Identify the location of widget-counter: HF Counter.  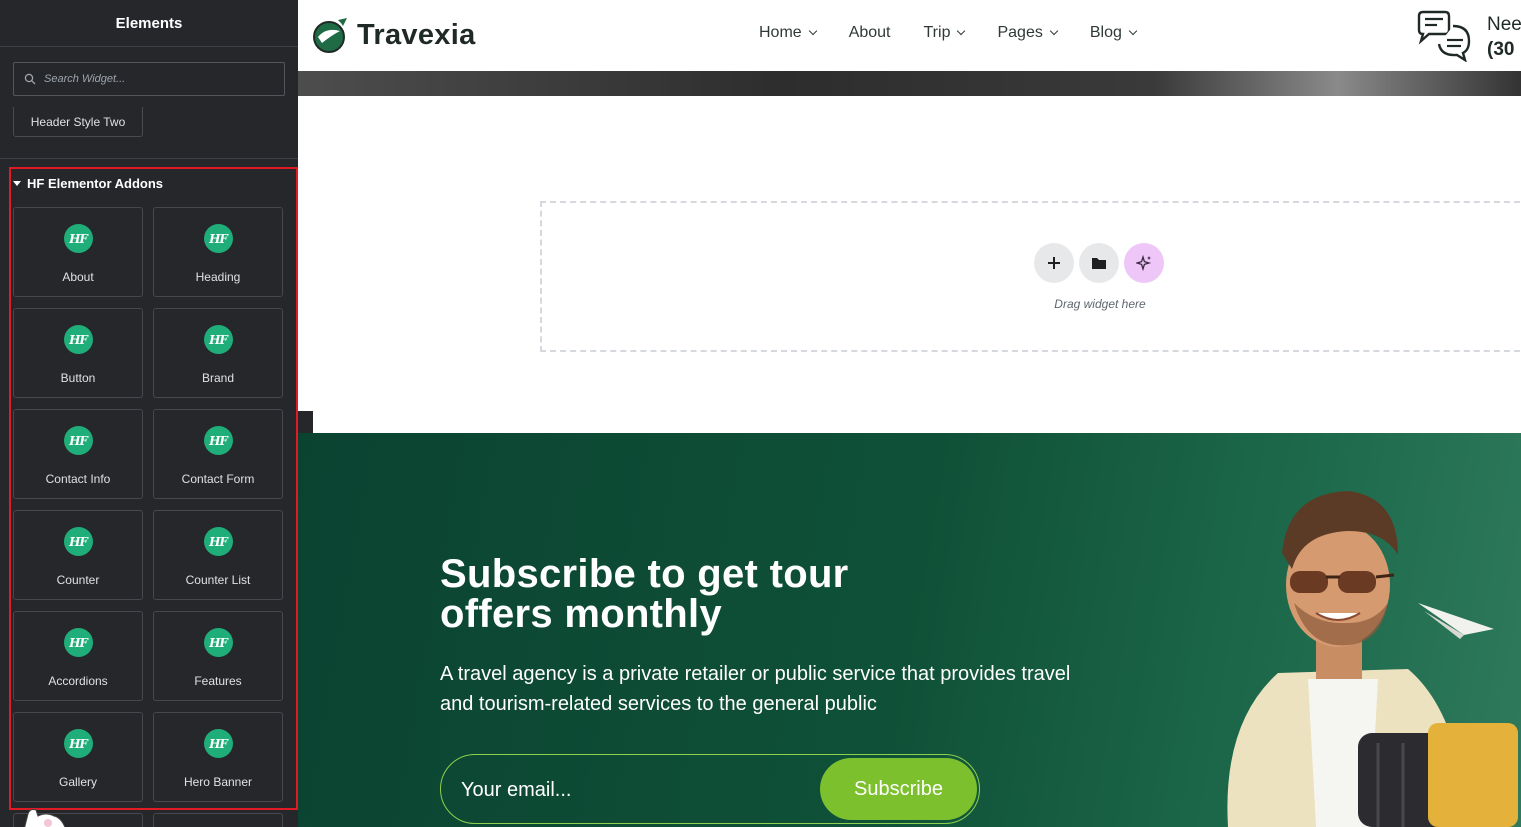
(78, 555).